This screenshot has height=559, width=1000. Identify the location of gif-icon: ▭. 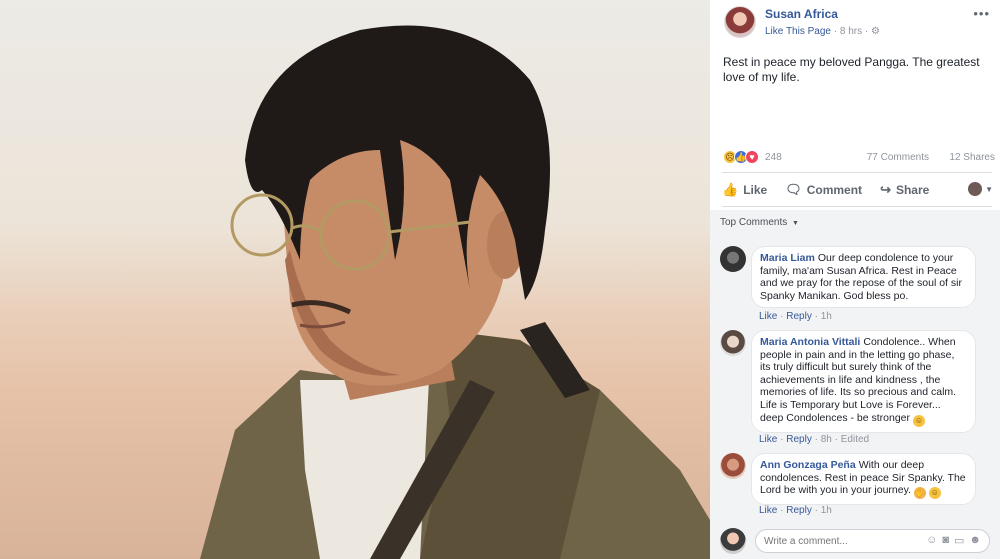
(959, 540).